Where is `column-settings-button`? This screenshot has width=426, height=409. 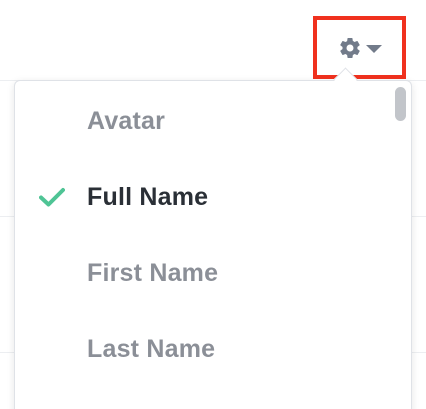
column-settings-button is located at coordinates (359, 47).